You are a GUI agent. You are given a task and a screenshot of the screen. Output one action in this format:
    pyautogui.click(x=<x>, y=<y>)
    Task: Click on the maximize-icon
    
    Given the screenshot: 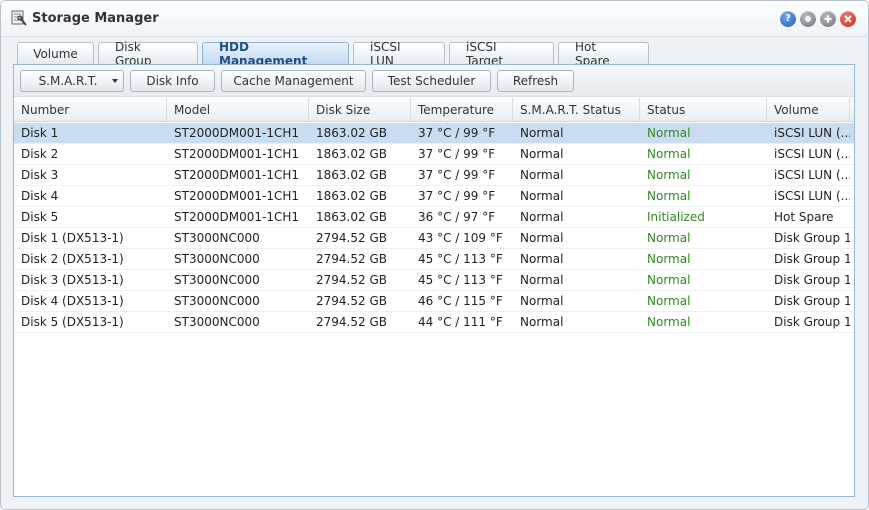 What is the action you would take?
    pyautogui.click(x=828, y=19)
    